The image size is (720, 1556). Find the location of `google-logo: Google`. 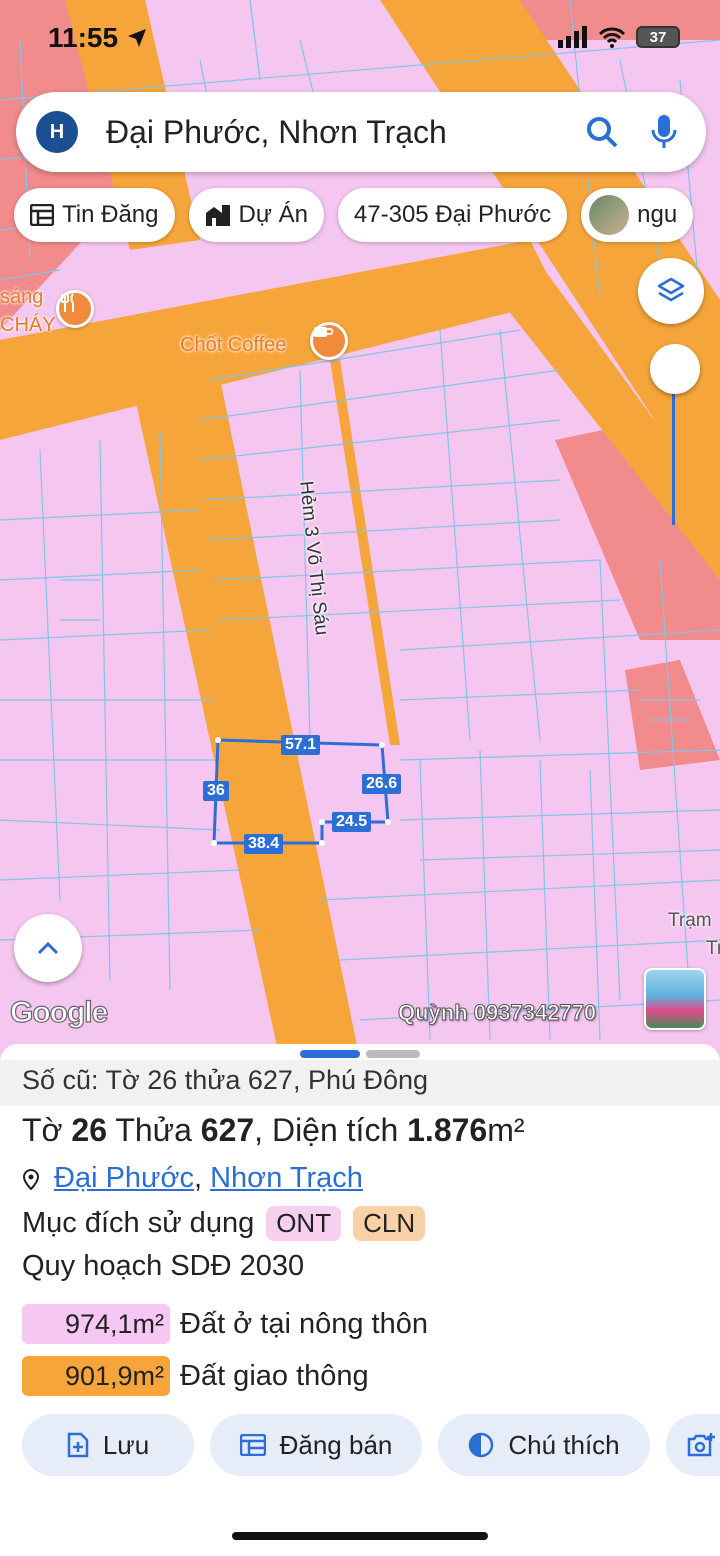

google-logo: Google is located at coordinates (59, 1012).